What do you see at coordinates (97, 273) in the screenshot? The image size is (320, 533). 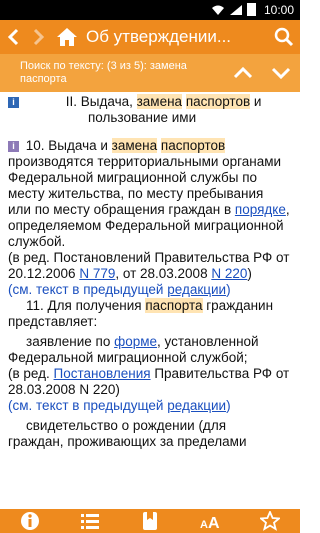 I see `link-decree-779: N 779` at bounding box center [97, 273].